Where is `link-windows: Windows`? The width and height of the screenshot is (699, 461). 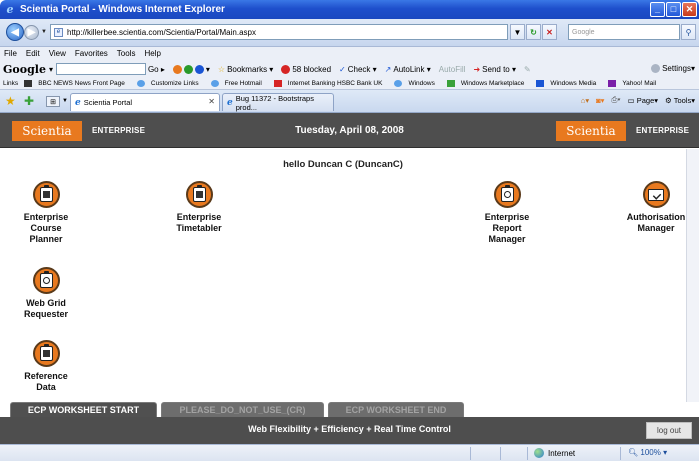 link-windows: Windows is located at coordinates (417, 83).